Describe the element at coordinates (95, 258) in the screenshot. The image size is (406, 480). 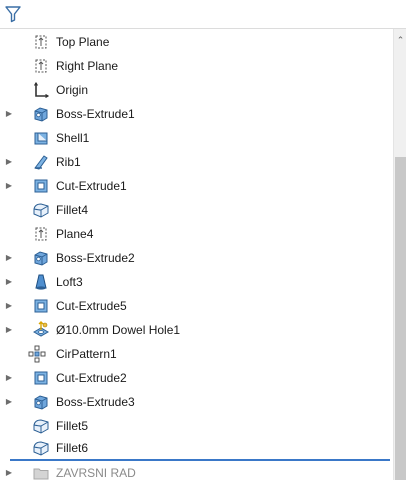
I see `tree-item-label: Boss-Extrude2` at that location.